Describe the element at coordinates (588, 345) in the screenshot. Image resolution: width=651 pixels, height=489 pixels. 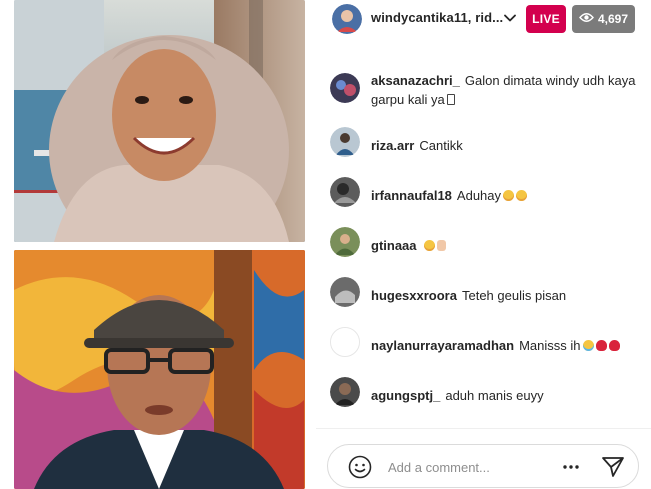
I see `crying-emoji-icon` at that location.